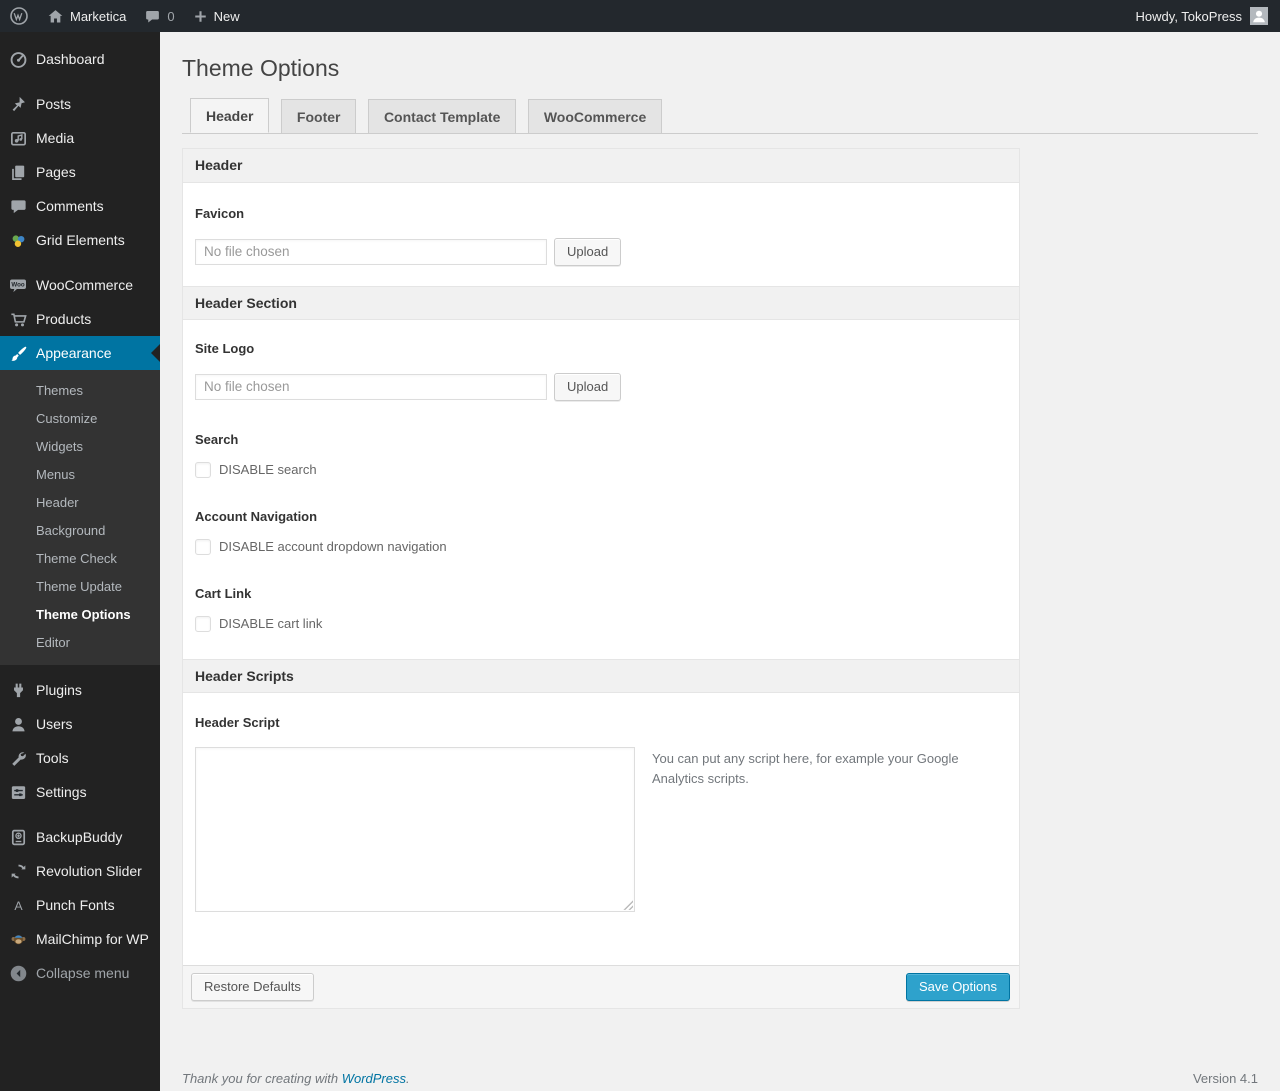  I want to click on sidebar-item-posts: Posts, so click(80, 104).